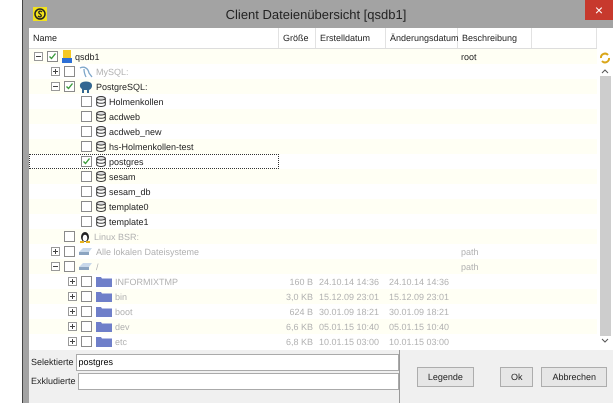  What do you see at coordinates (422, 38) in the screenshot?
I see `column-header: Änderungsdatum` at bounding box center [422, 38].